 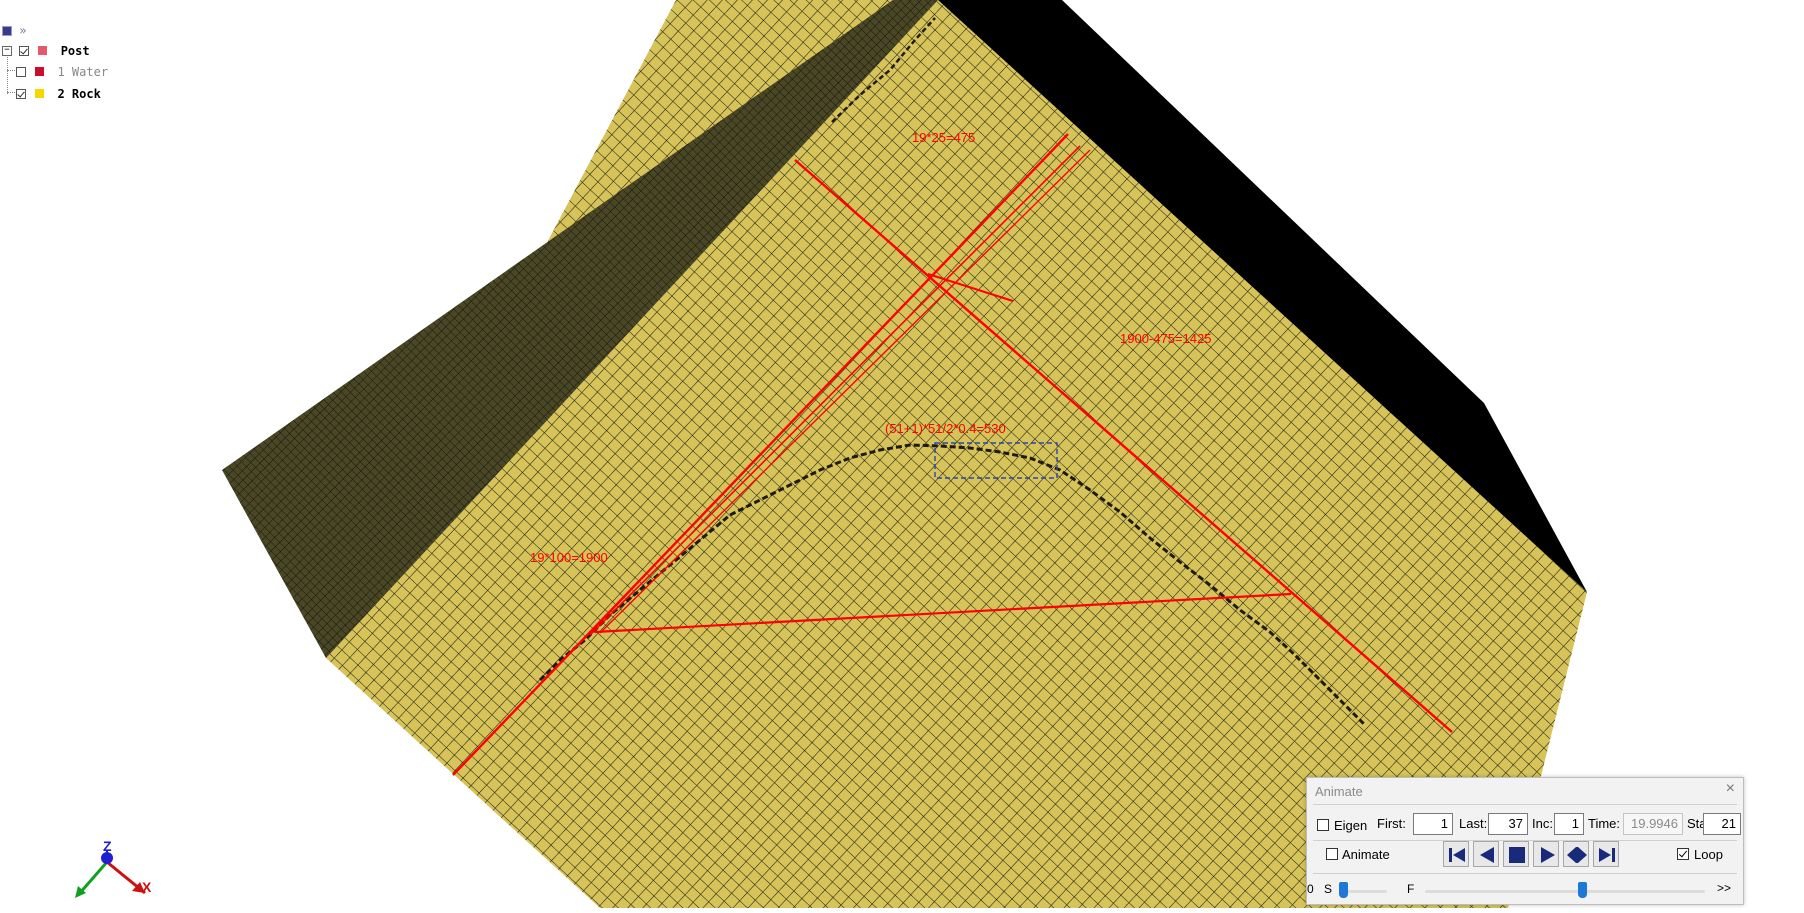 What do you see at coordinates (569, 557) in the screenshot?
I see `annotation-left: 19*100=1900` at bounding box center [569, 557].